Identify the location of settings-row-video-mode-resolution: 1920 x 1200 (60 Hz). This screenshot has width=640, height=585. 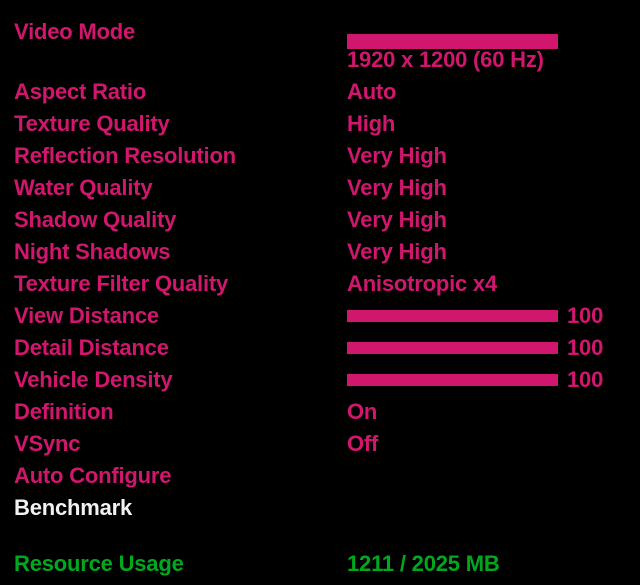
(320, 60).